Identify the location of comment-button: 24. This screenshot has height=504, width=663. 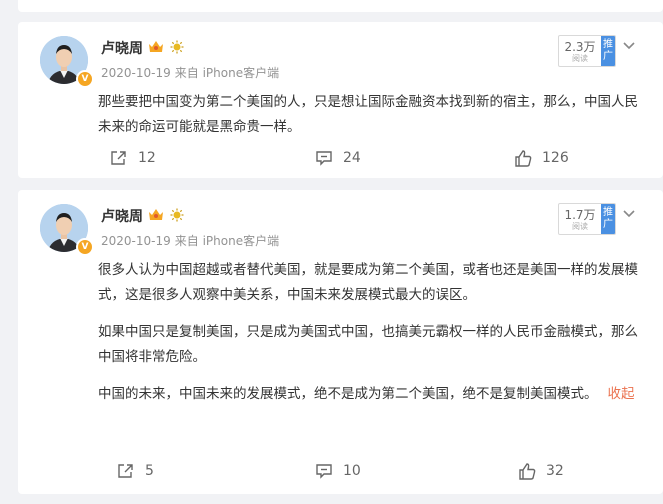
(338, 158).